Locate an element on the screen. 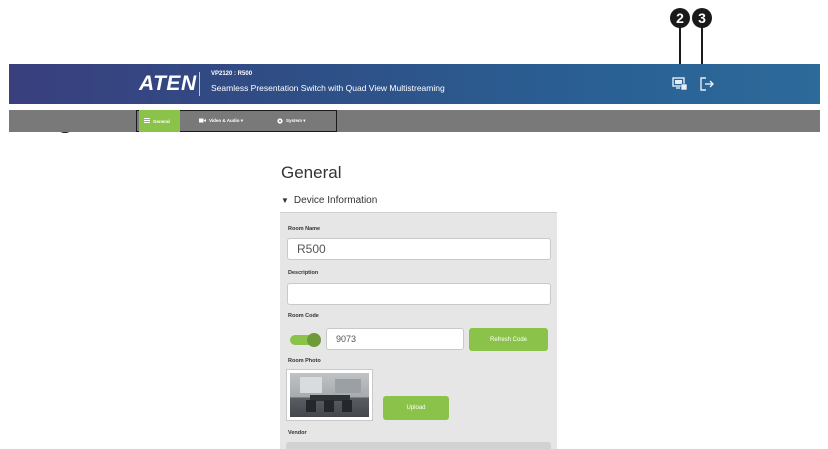 This screenshot has width=828, height=449. list-icon is located at coordinates (147, 121).